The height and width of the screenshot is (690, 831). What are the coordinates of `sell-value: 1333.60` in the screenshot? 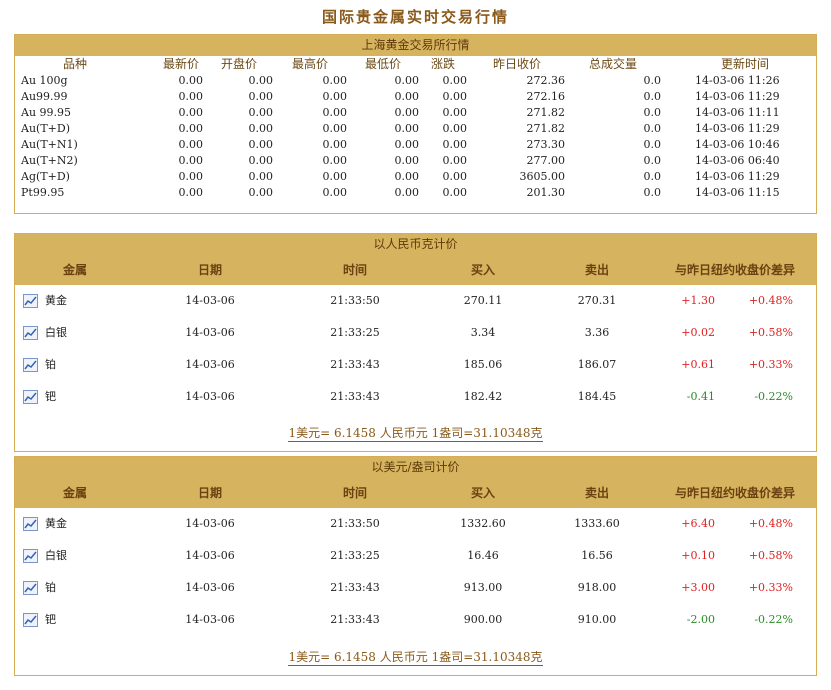 It's located at (597, 523).